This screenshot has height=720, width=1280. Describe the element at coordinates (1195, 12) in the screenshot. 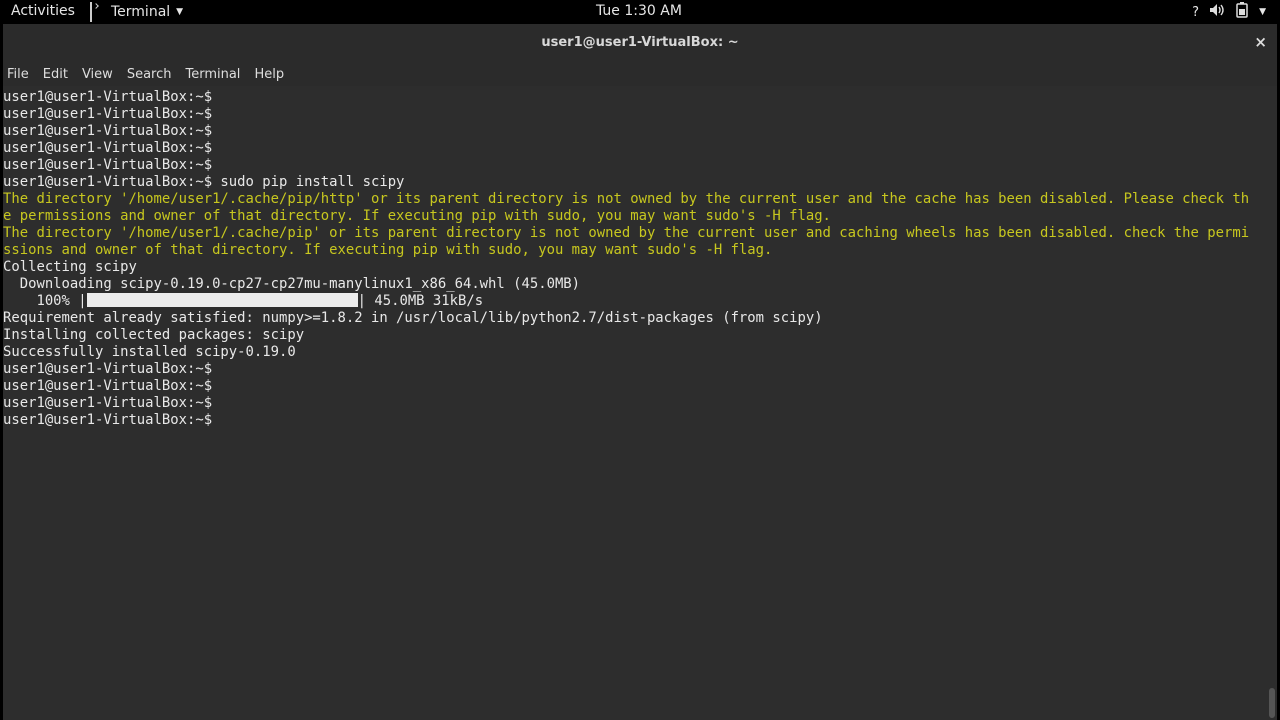

I see `question-icon: ?` at that location.